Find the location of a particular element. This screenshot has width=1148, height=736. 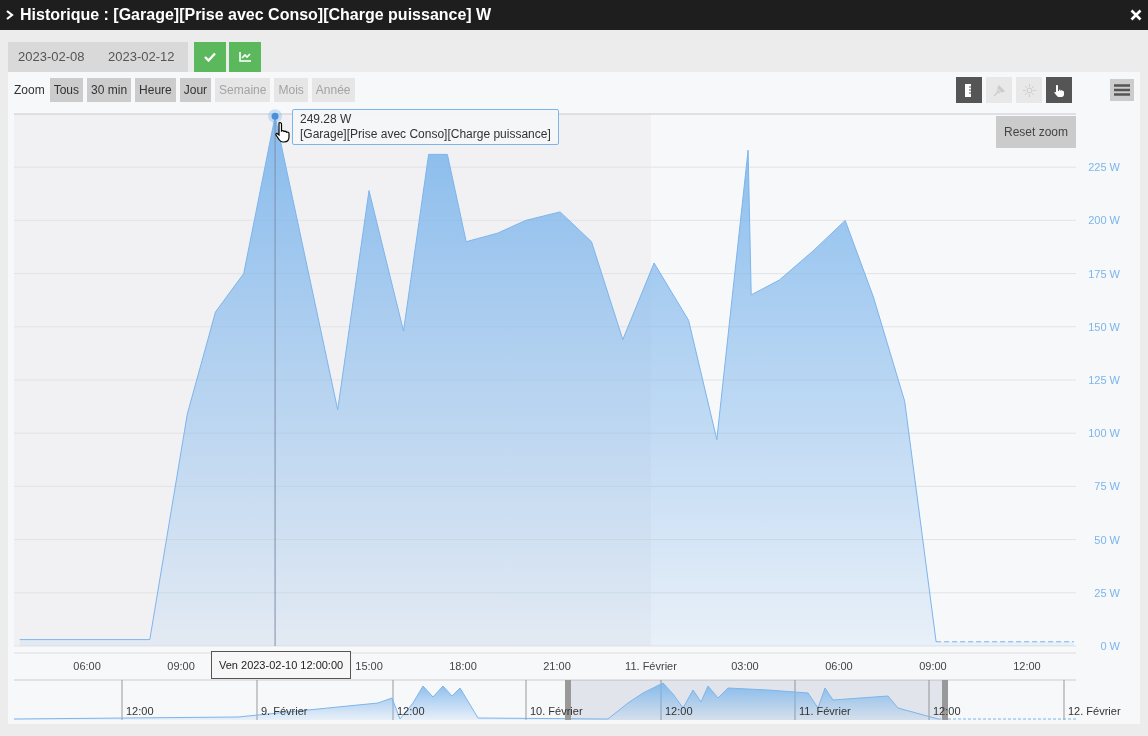

sun-icon is located at coordinates (1029, 90).